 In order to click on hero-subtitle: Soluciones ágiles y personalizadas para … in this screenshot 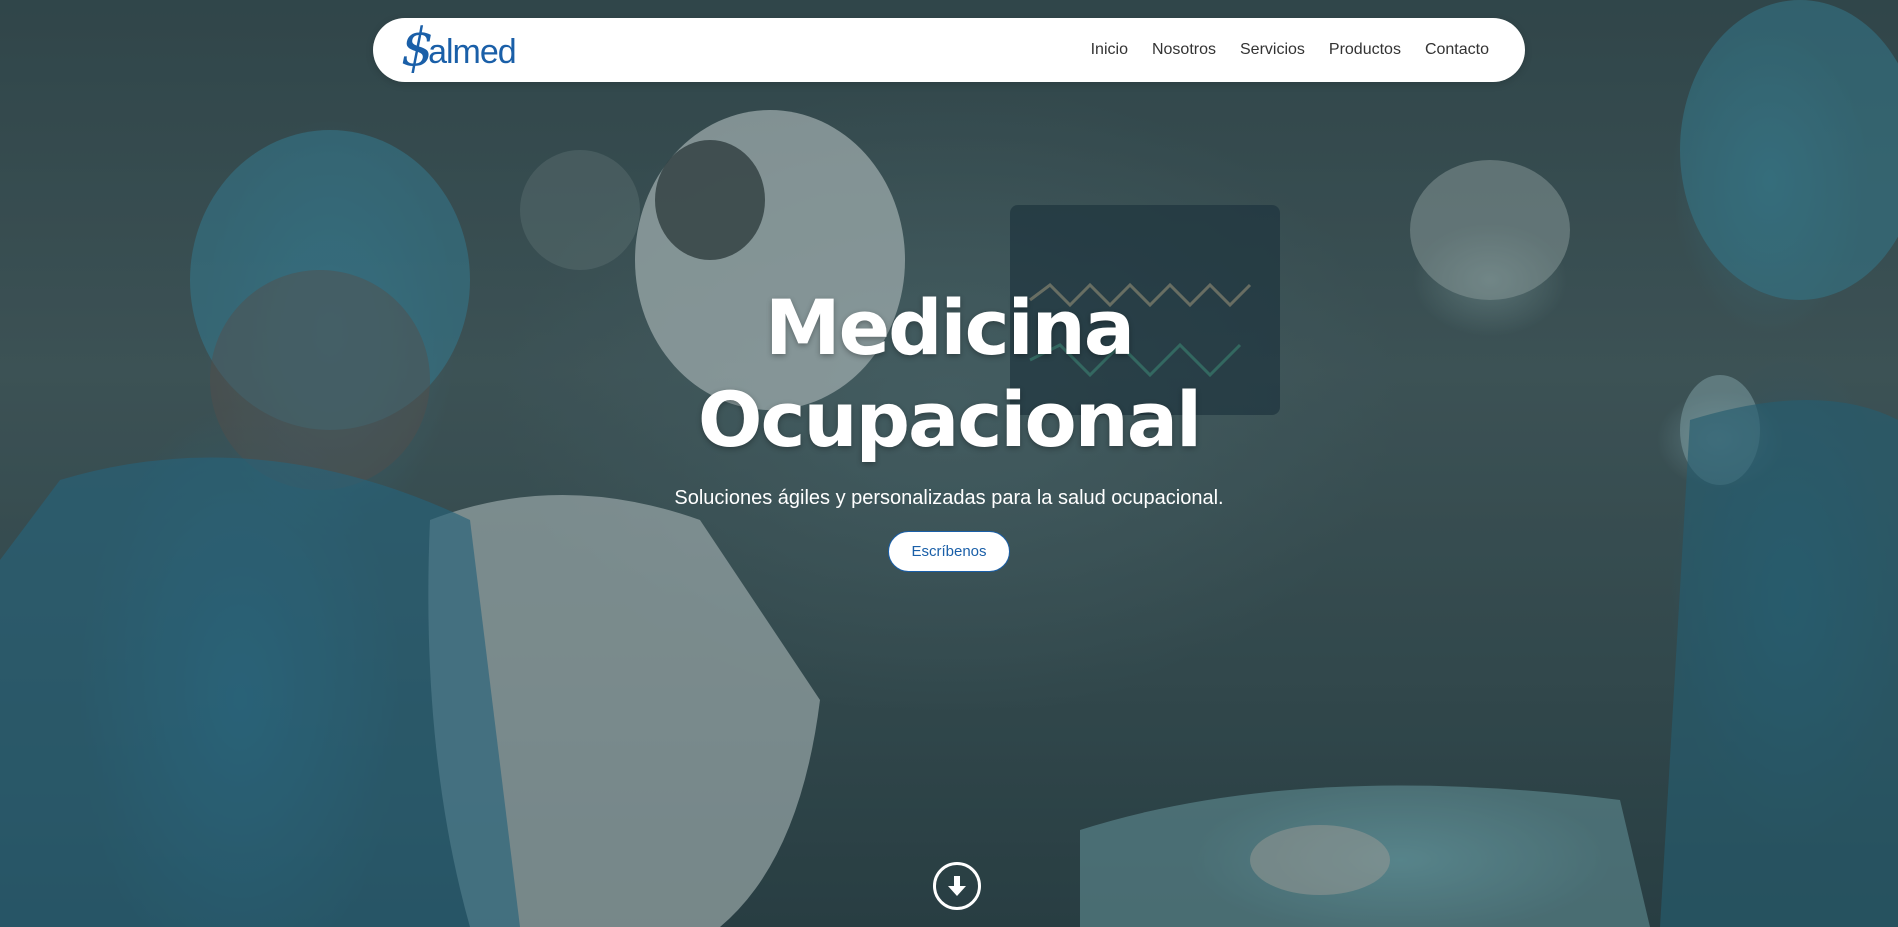, I will do `click(949, 498)`.